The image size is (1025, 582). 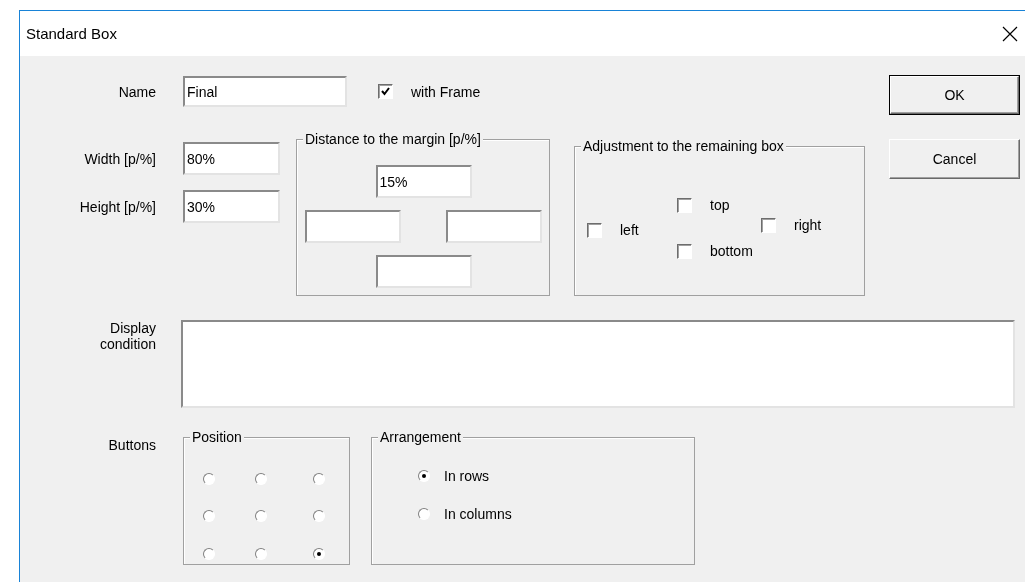 What do you see at coordinates (954, 95) in the screenshot?
I see `ok-button: OK` at bounding box center [954, 95].